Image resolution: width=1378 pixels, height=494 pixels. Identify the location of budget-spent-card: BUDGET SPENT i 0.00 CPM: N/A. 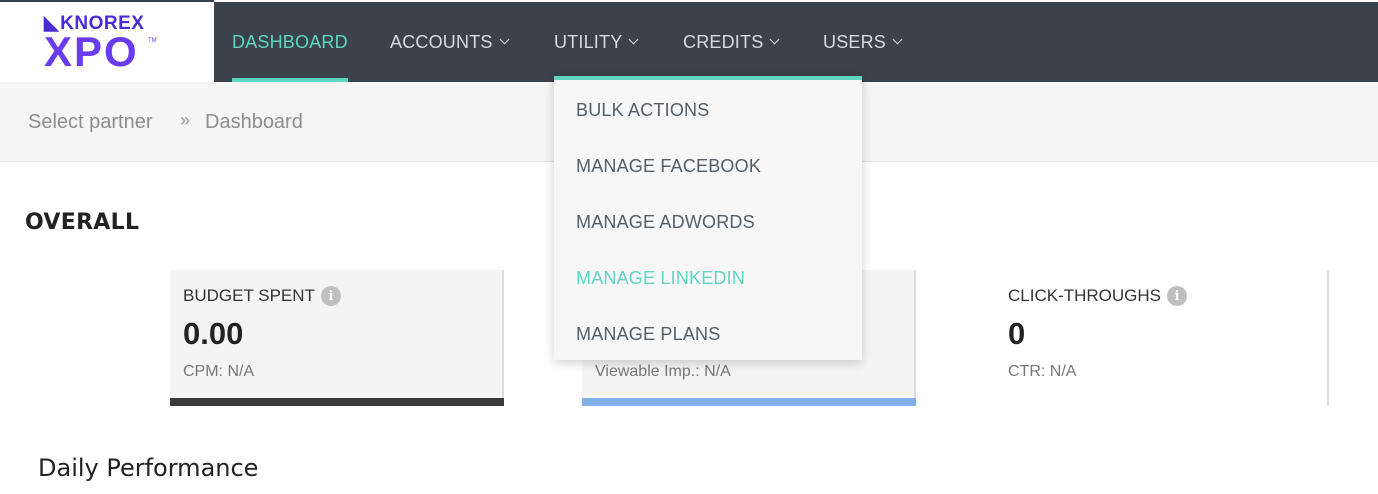
(337, 338).